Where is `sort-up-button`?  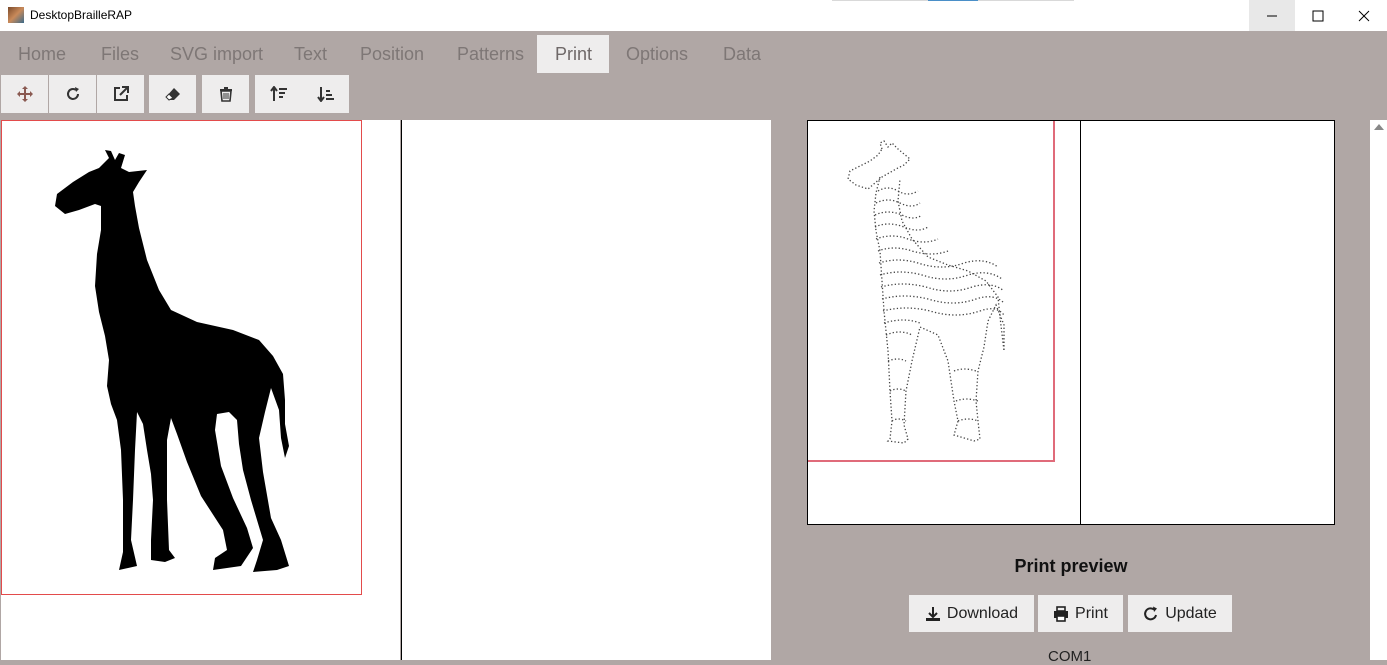 sort-up-button is located at coordinates (278, 94).